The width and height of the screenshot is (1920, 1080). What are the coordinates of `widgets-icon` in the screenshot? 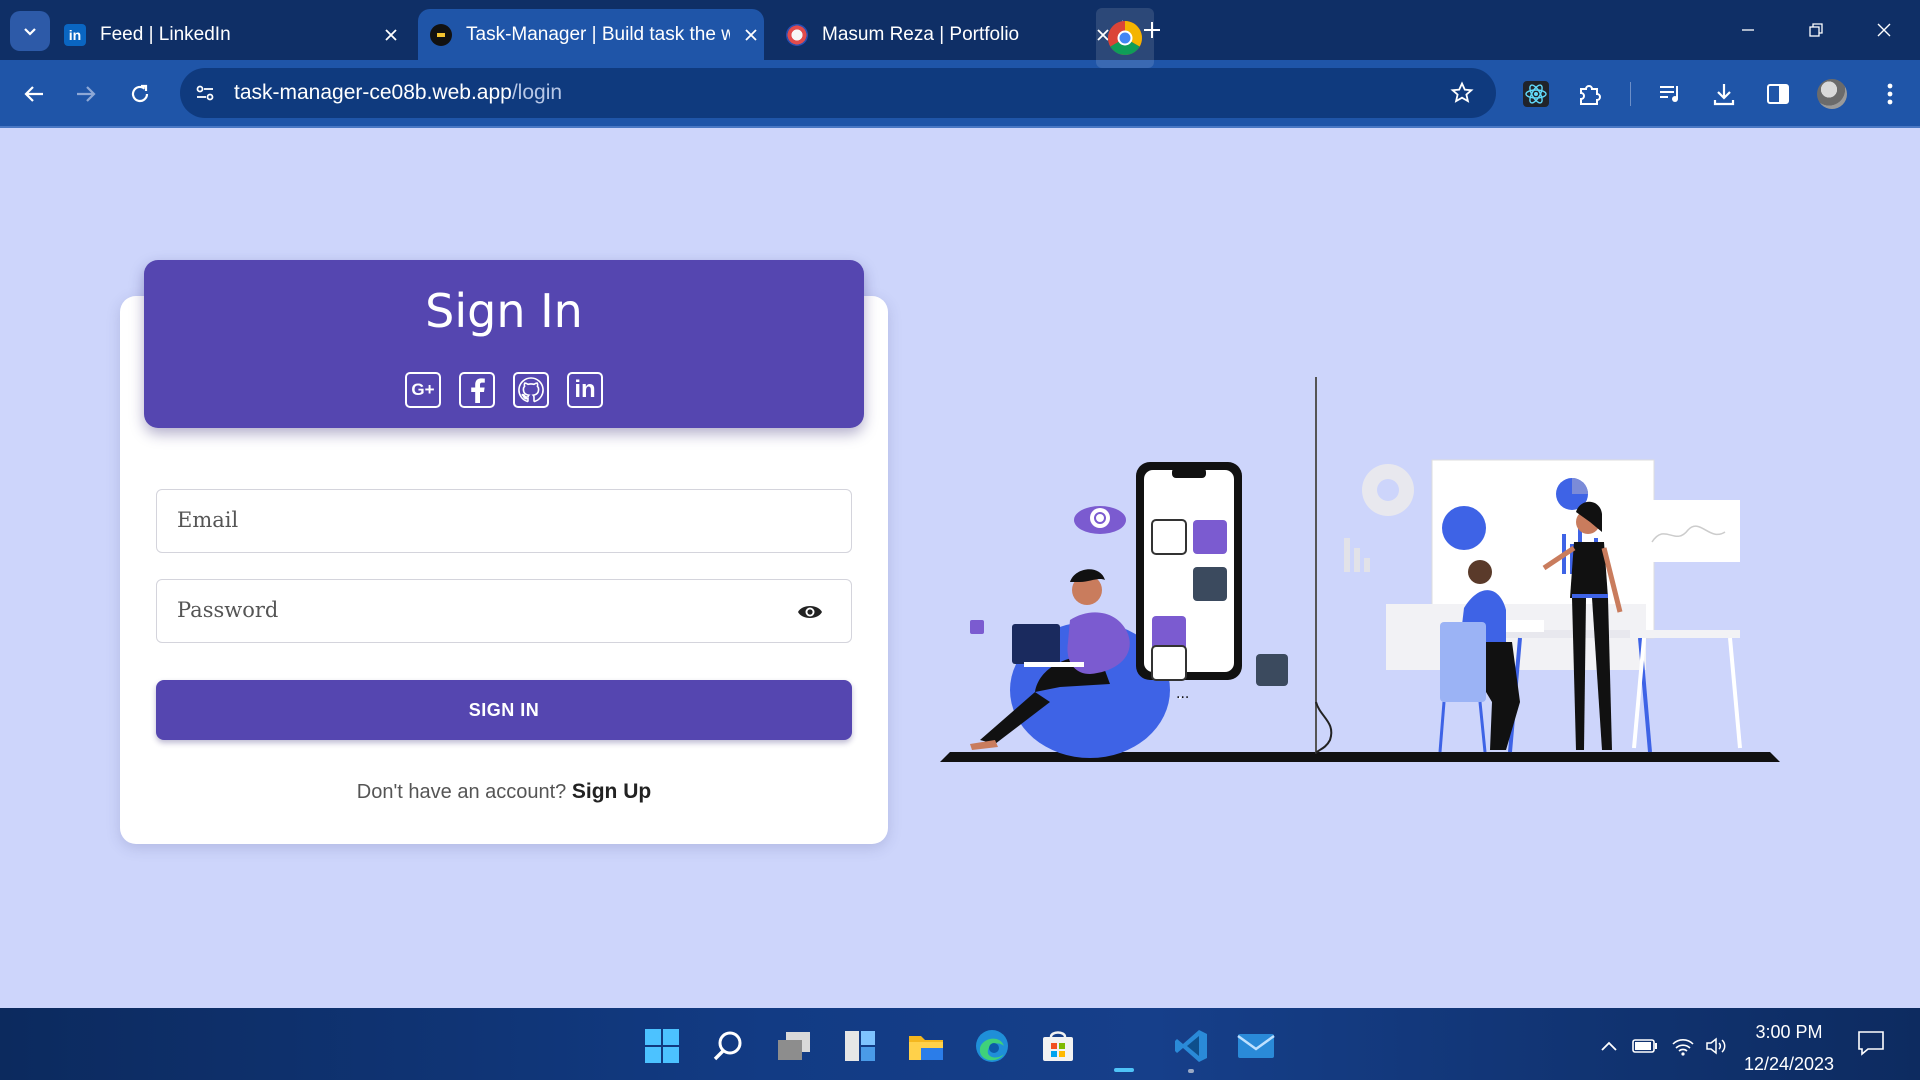 It's located at (860, 1046).